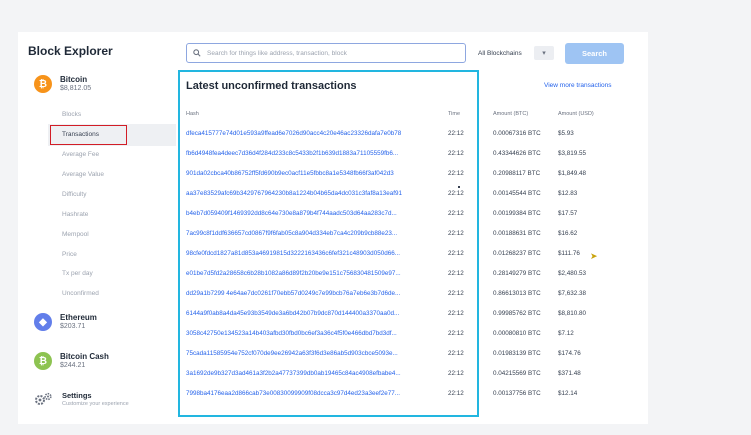  Describe the element at coordinates (568, 393) in the screenshot. I see `amount-usd: $12.14` at that location.